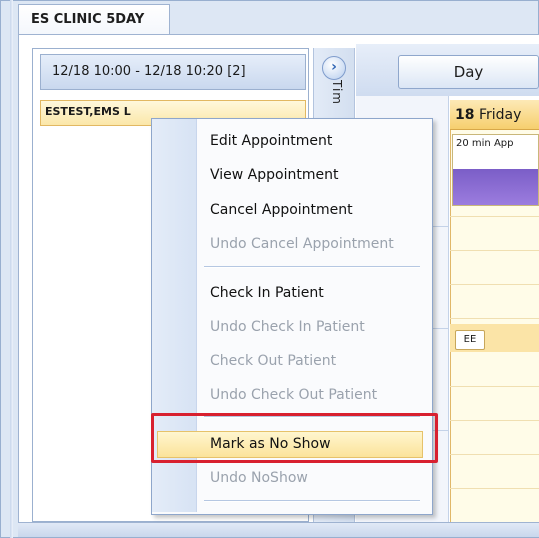 This screenshot has width=539, height=538. What do you see at coordinates (470, 340) in the screenshot?
I see `calendar-appointment: EE` at bounding box center [470, 340].